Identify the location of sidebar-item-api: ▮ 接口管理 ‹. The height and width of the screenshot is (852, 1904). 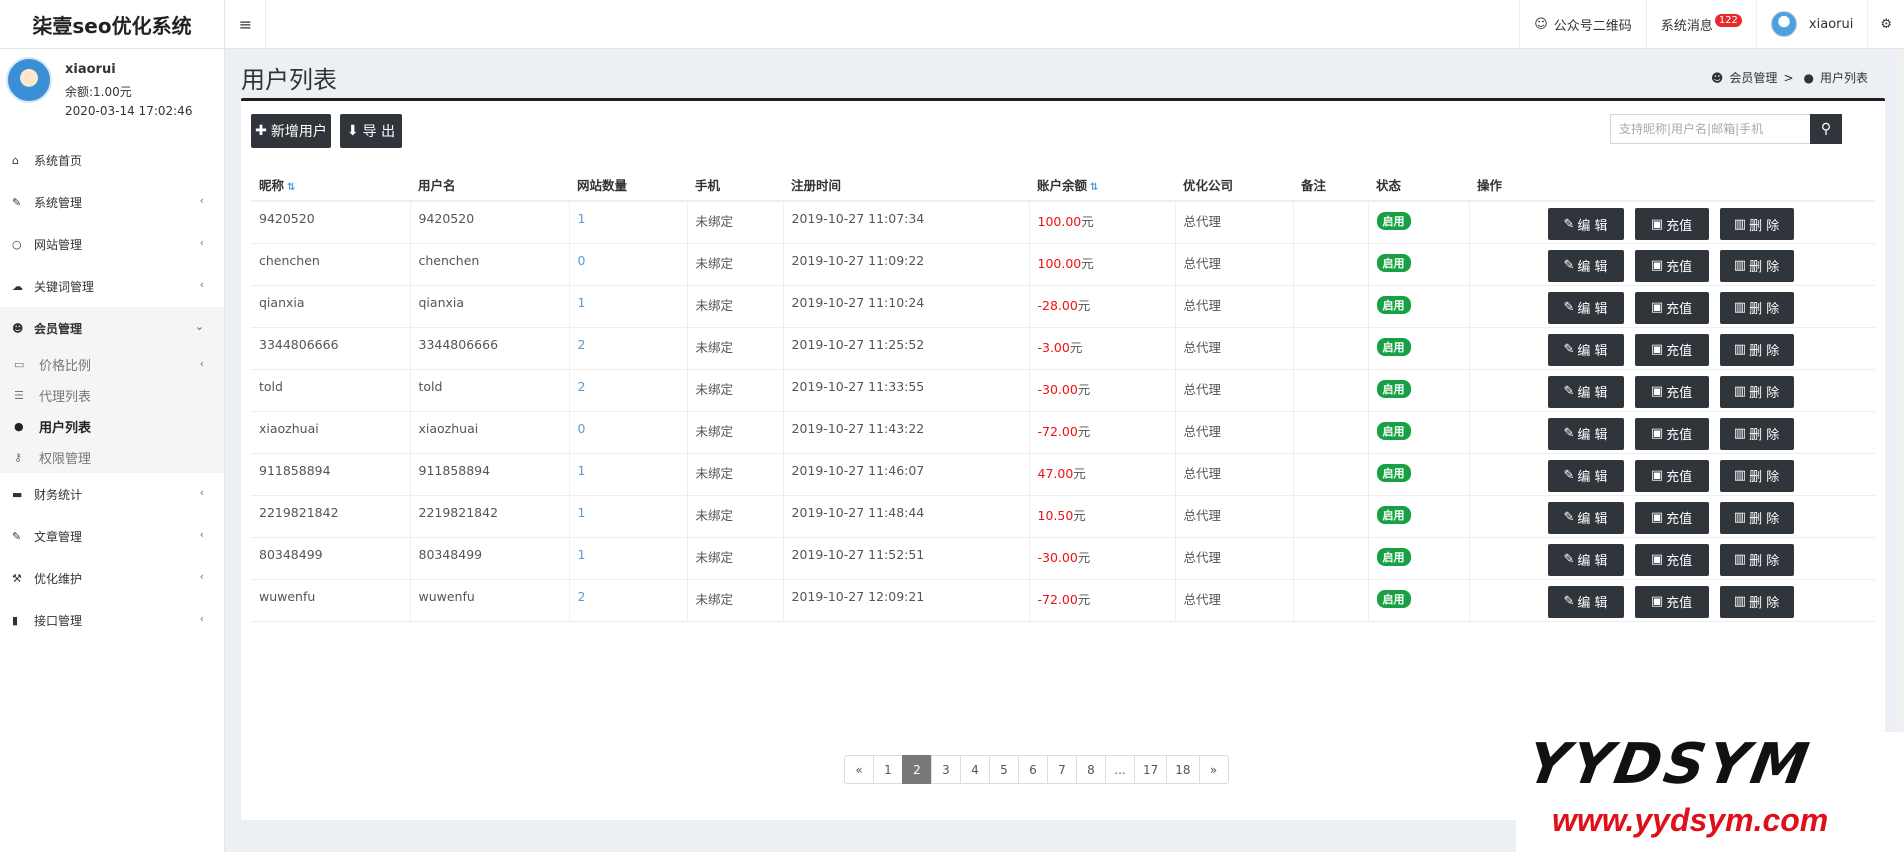
(112, 620).